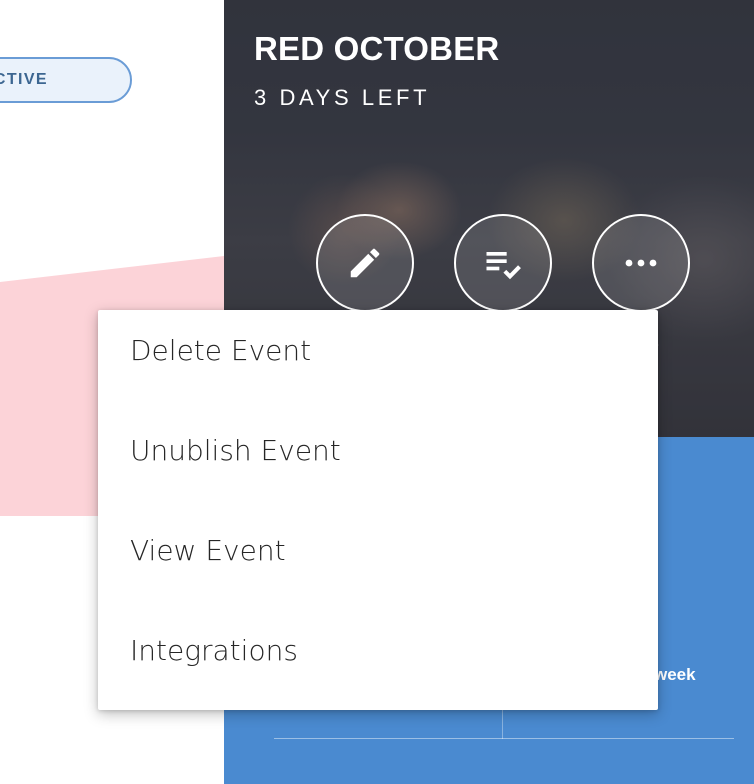 This screenshot has width=754, height=784. I want to click on stats-divider-horizontal, so click(504, 738).